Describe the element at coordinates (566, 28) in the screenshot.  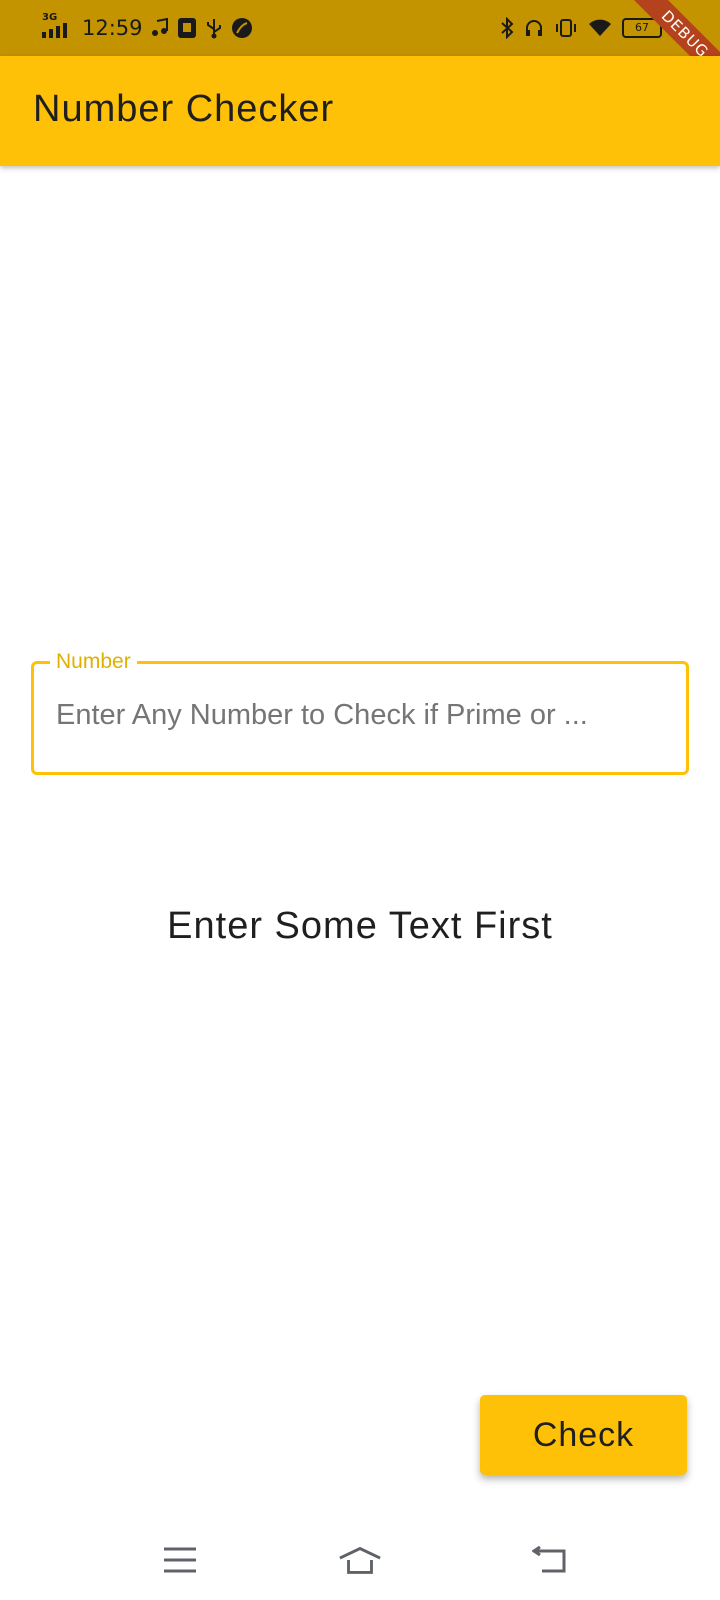
I see `vibrate-icon` at that location.